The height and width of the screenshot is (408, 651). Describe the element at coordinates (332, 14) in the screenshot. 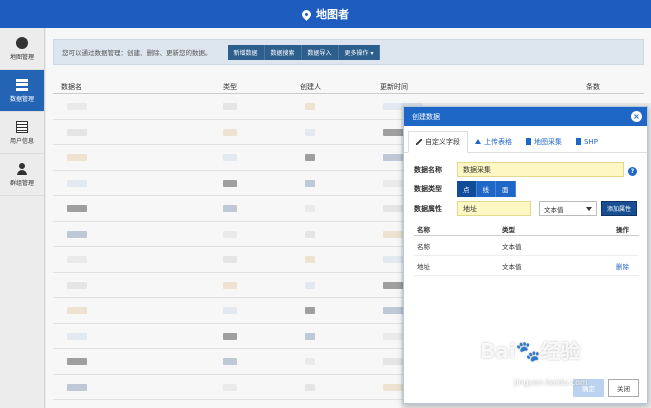

I see `app-title: 地图者` at that location.